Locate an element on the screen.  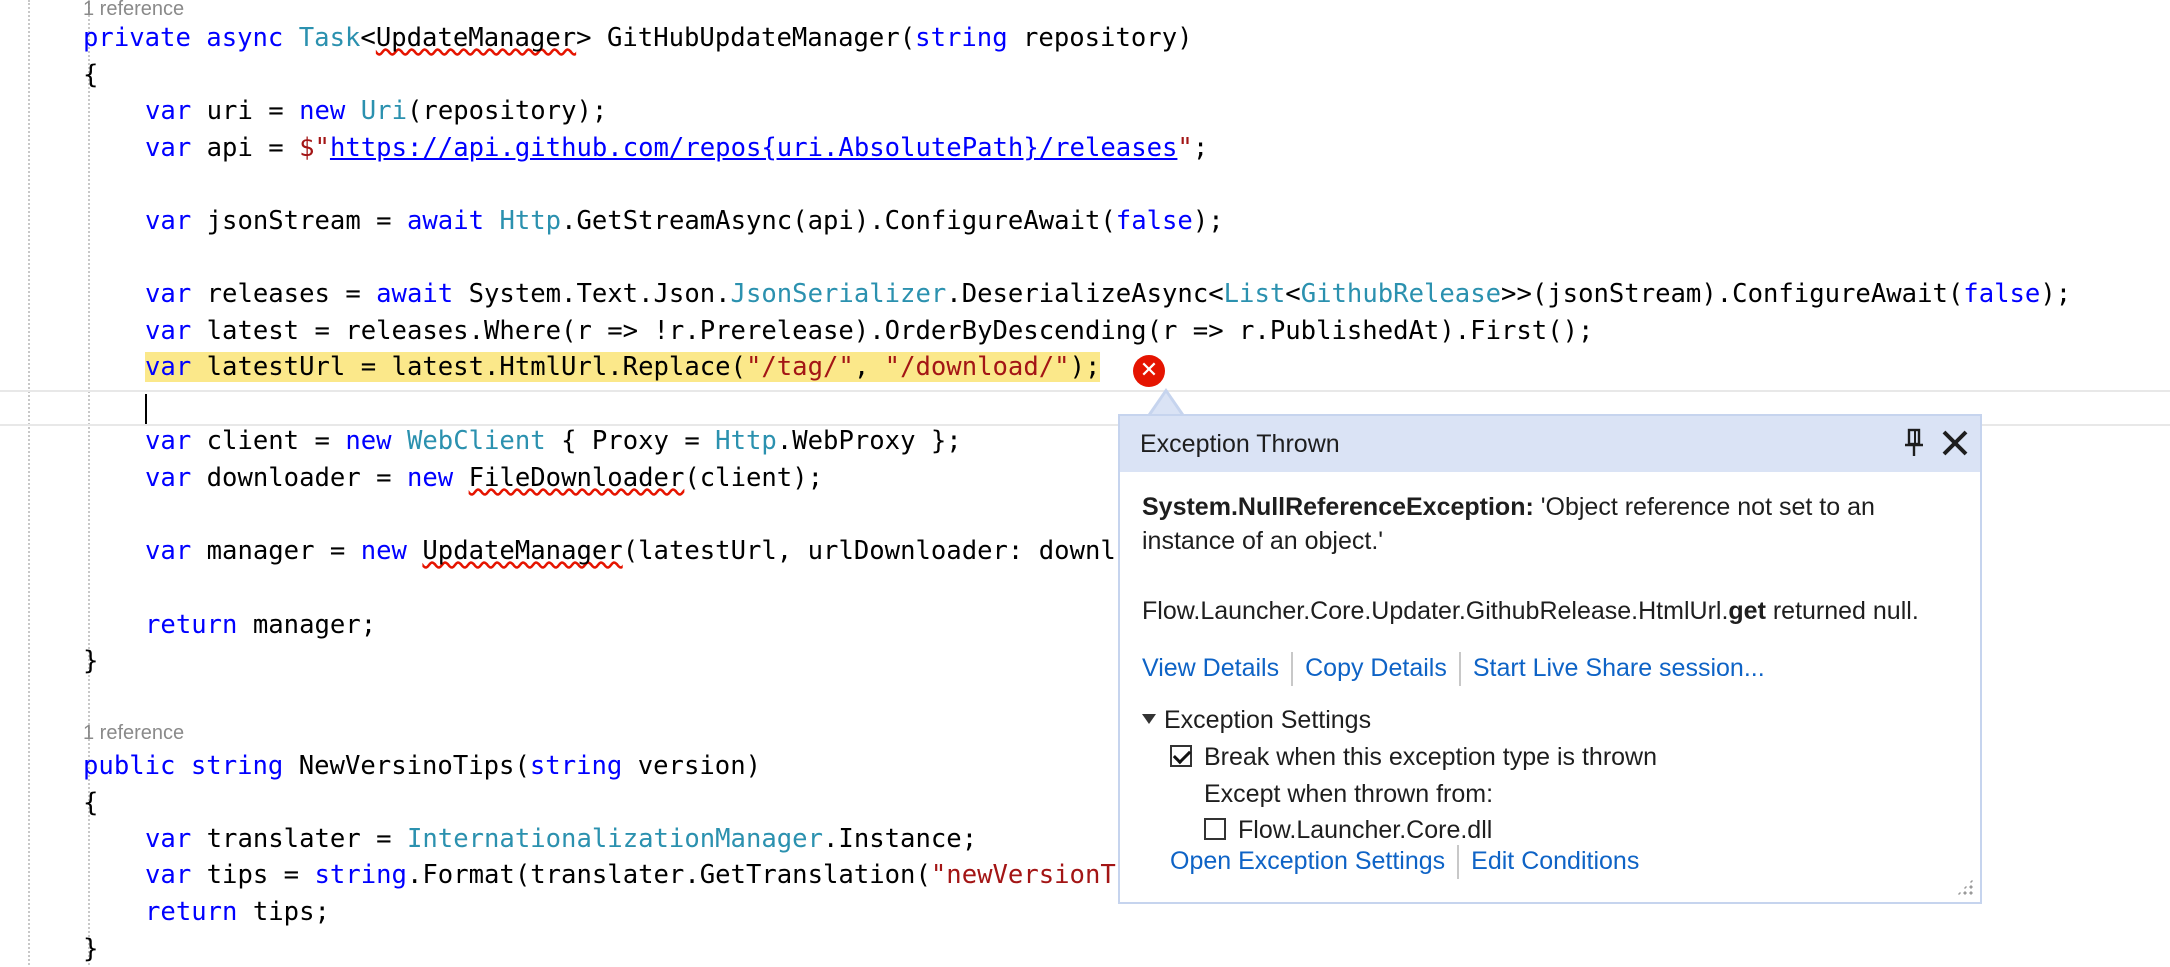
detail-bold: get is located at coordinates (1747, 611).